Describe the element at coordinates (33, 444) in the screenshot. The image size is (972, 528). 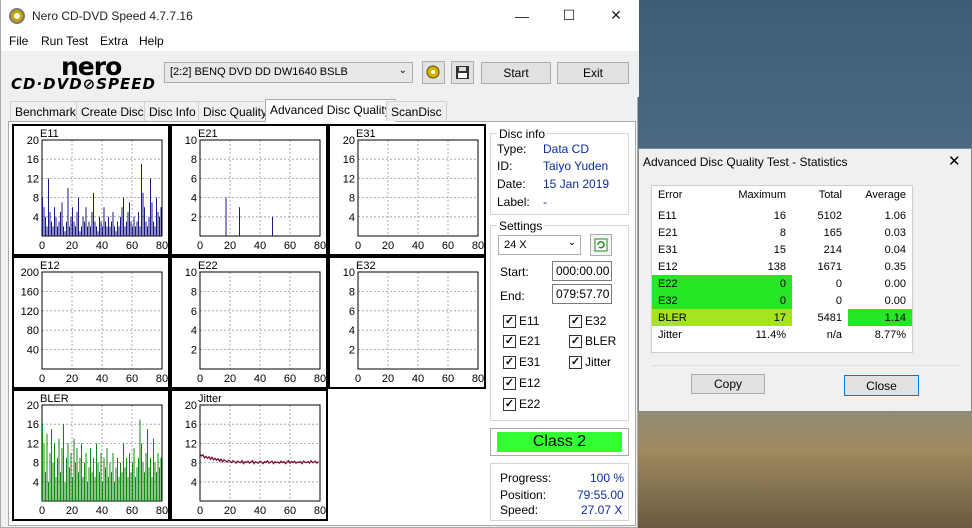
I see `y-tick-label: 12` at that location.